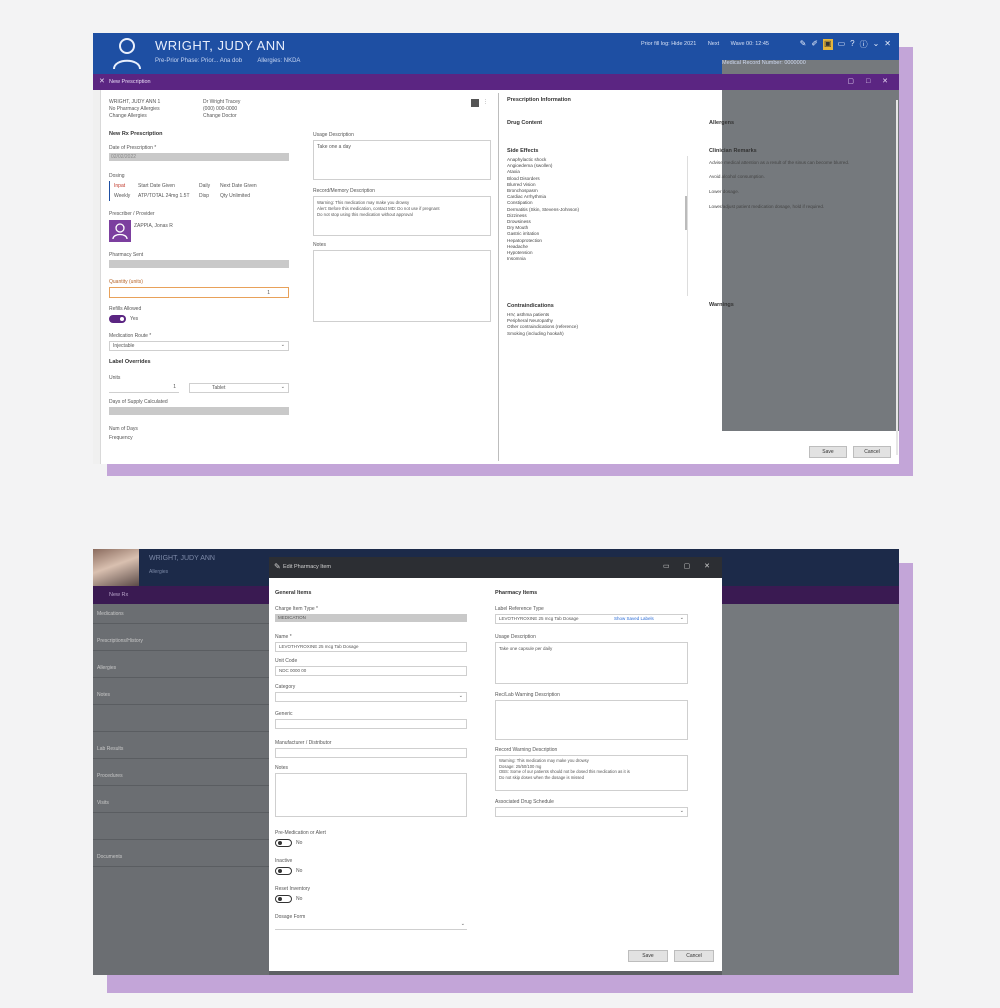  I want to click on info-icon: ⓘ, so click(864, 44).